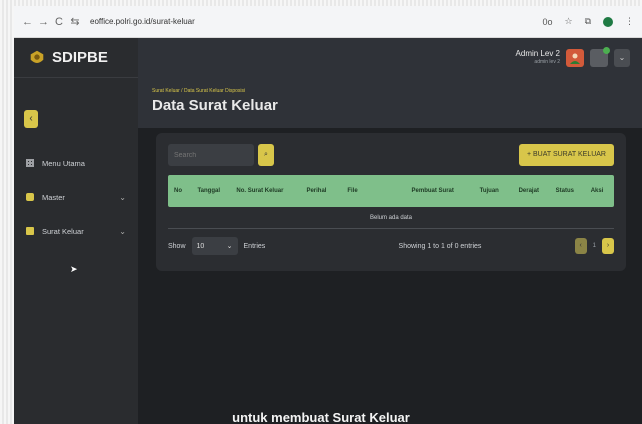 The image size is (642, 424). What do you see at coordinates (321, 417) in the screenshot?
I see `video-caption: untuk membuat Surat Keluar` at bounding box center [321, 417].